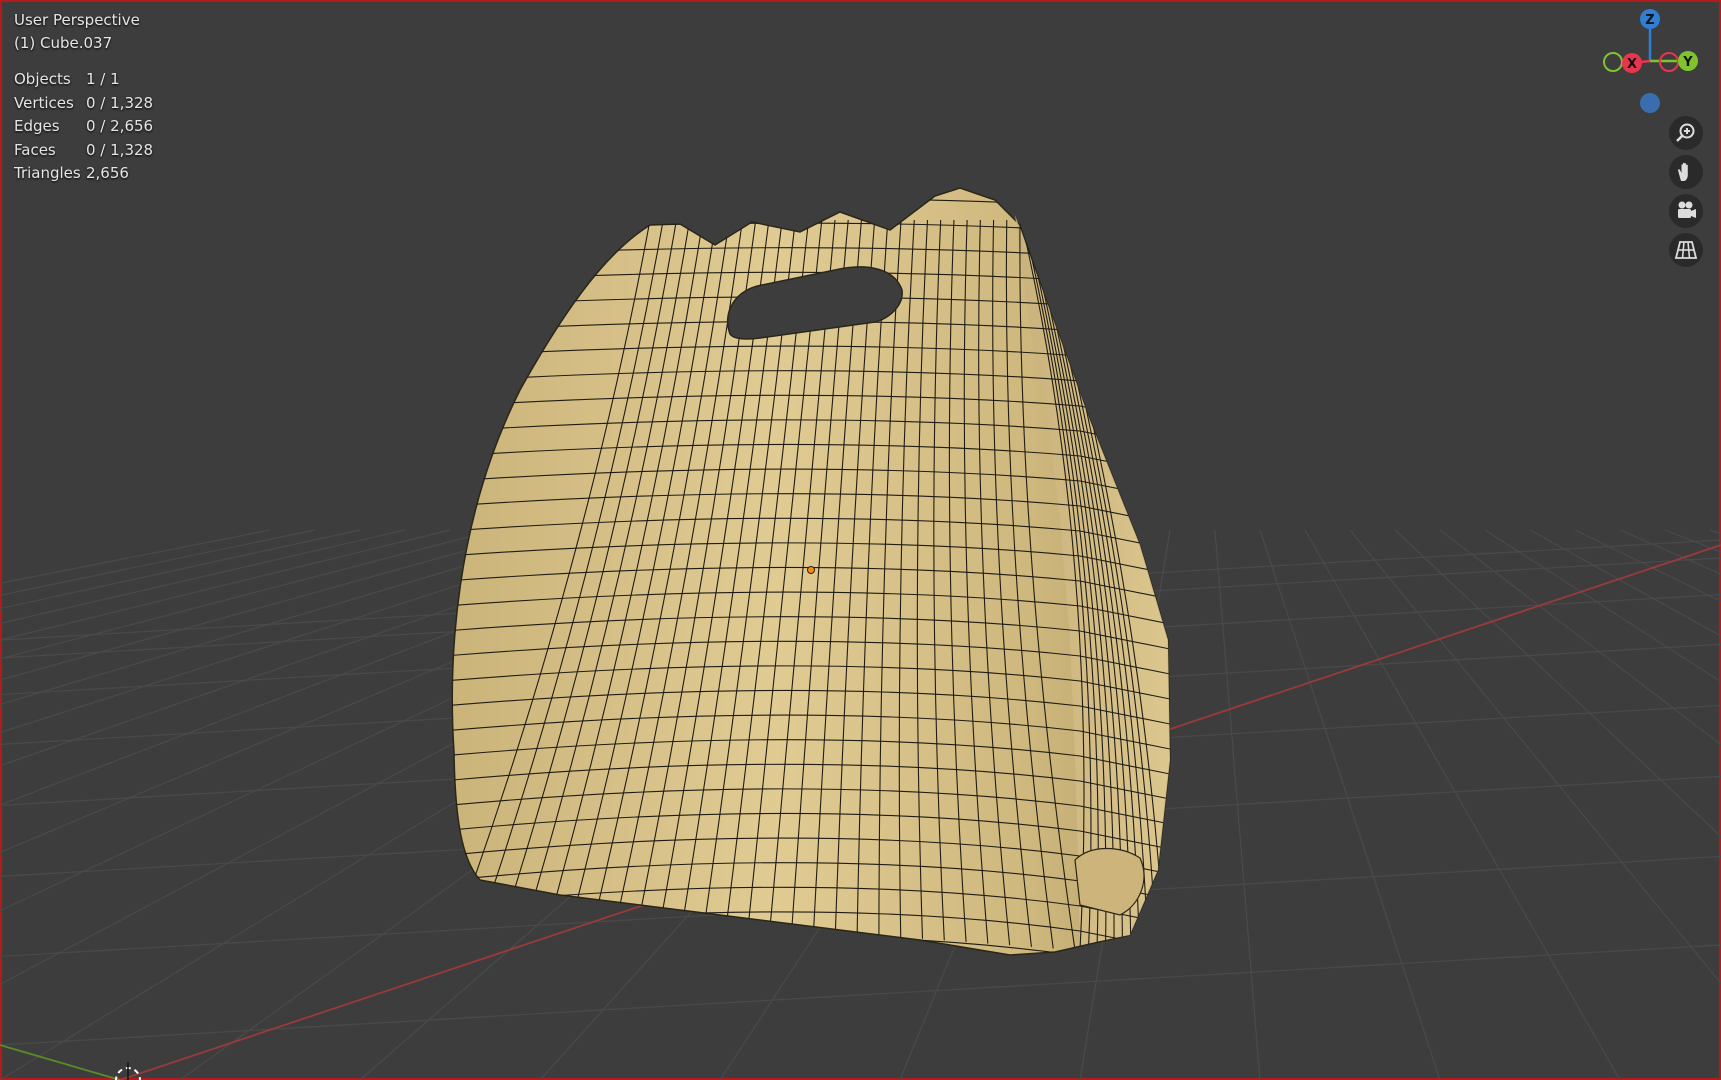 This screenshot has width=1721, height=1080. Describe the element at coordinates (83, 151) in the screenshot. I see `stat-row-faces: Faces 0 / 1,328` at that location.